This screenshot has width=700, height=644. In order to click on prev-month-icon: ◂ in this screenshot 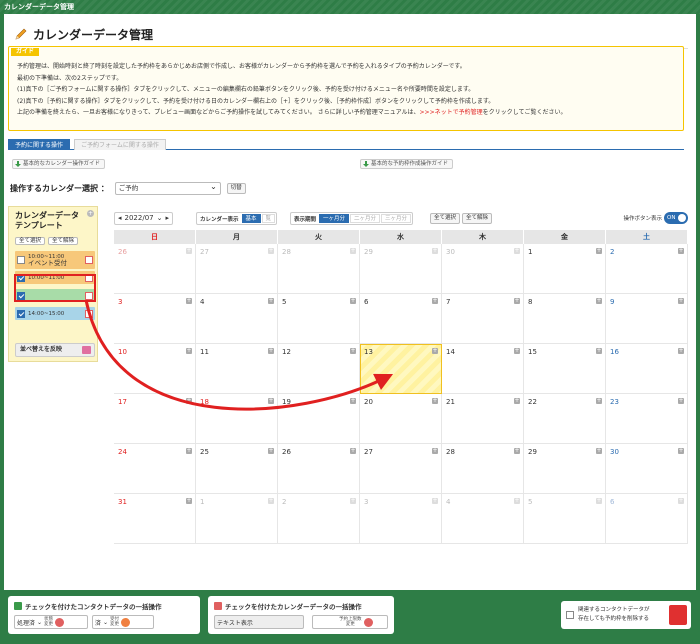, I will do `click(120, 218)`.